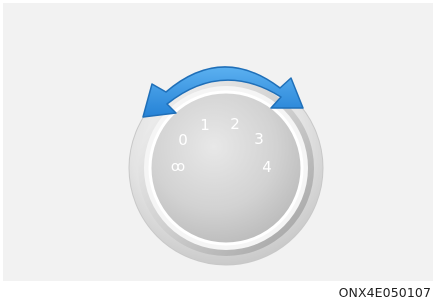 This screenshot has width=437, height=305. What do you see at coordinates (384, 292) in the screenshot?
I see `figure-caption: ONX4E050107` at bounding box center [384, 292].